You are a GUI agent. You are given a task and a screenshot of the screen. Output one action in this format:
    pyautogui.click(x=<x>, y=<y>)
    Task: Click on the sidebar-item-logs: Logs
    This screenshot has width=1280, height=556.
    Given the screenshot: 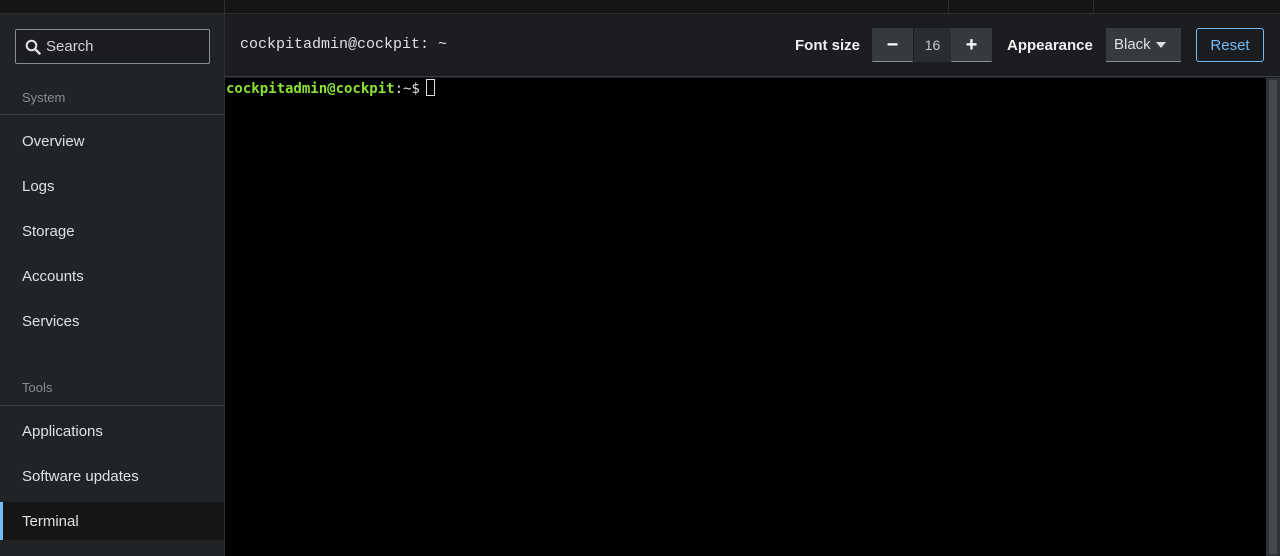 What is the action you would take?
    pyautogui.click(x=112, y=186)
    